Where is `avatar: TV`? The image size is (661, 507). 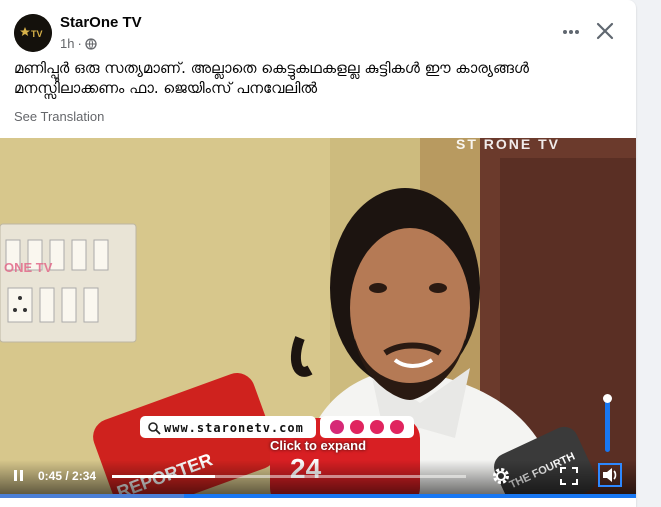
avatar: TV is located at coordinates (33, 33).